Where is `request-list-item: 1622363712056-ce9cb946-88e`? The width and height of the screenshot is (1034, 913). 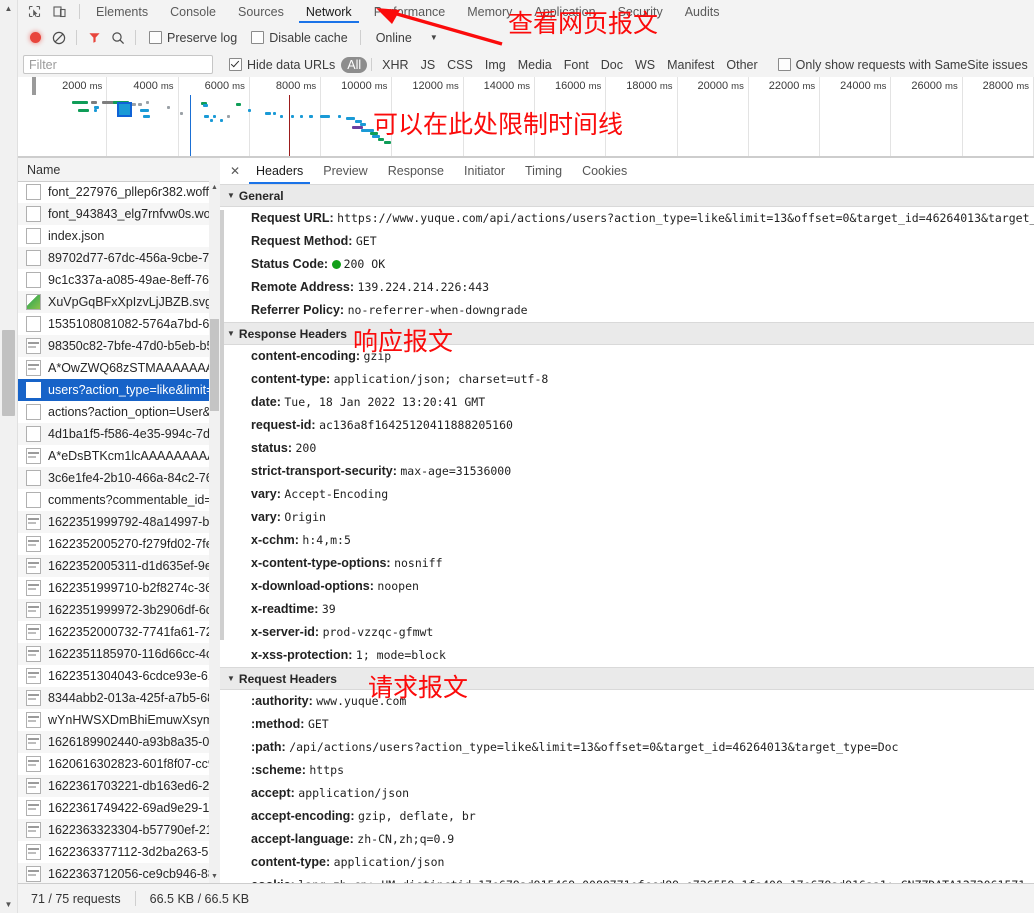
request-list-item: 1622363712056-ce9cb946-88e is located at coordinates (118, 873).